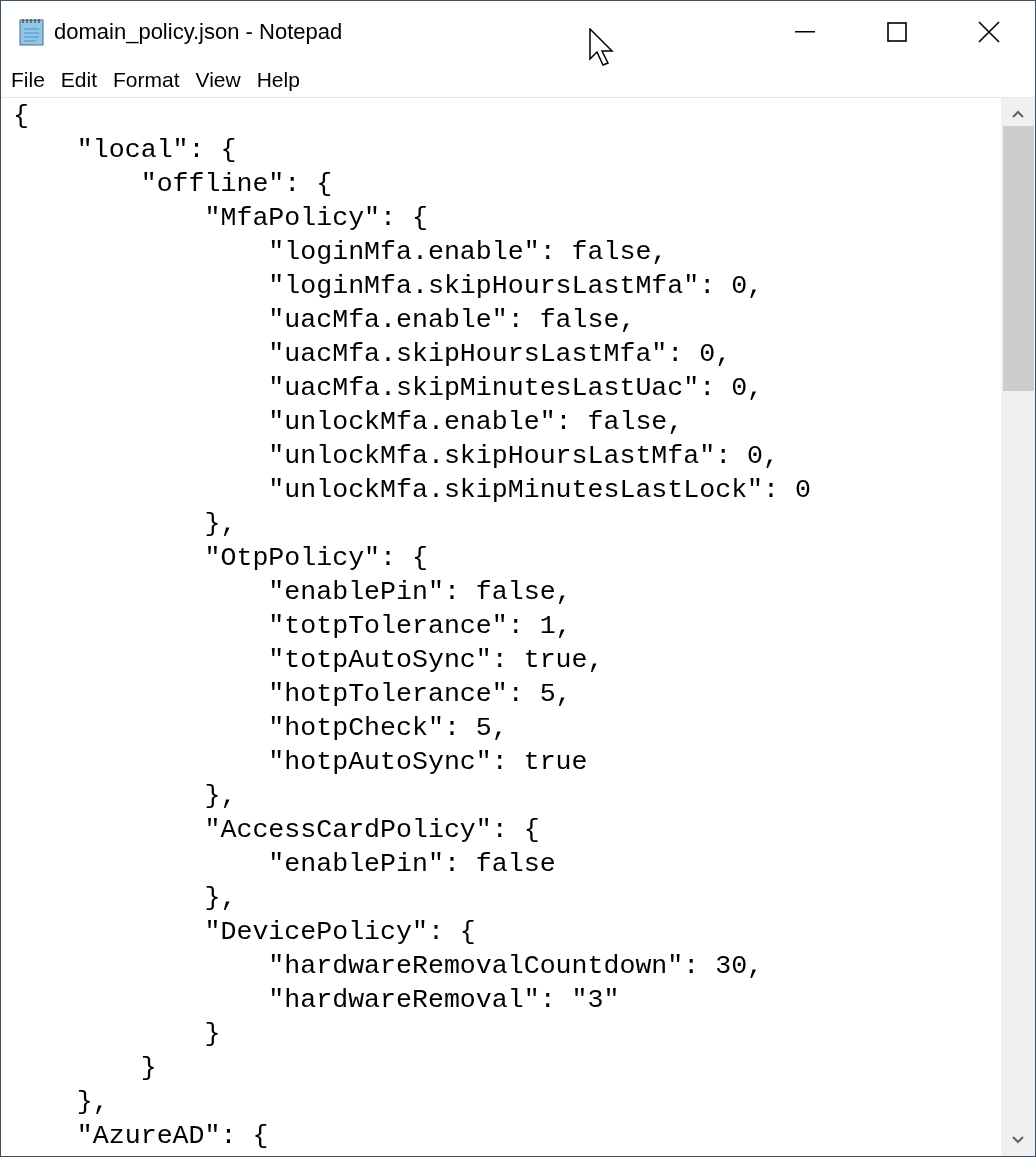 The width and height of the screenshot is (1036, 1157). I want to click on scroll-up-icon, so click(1018, 114).